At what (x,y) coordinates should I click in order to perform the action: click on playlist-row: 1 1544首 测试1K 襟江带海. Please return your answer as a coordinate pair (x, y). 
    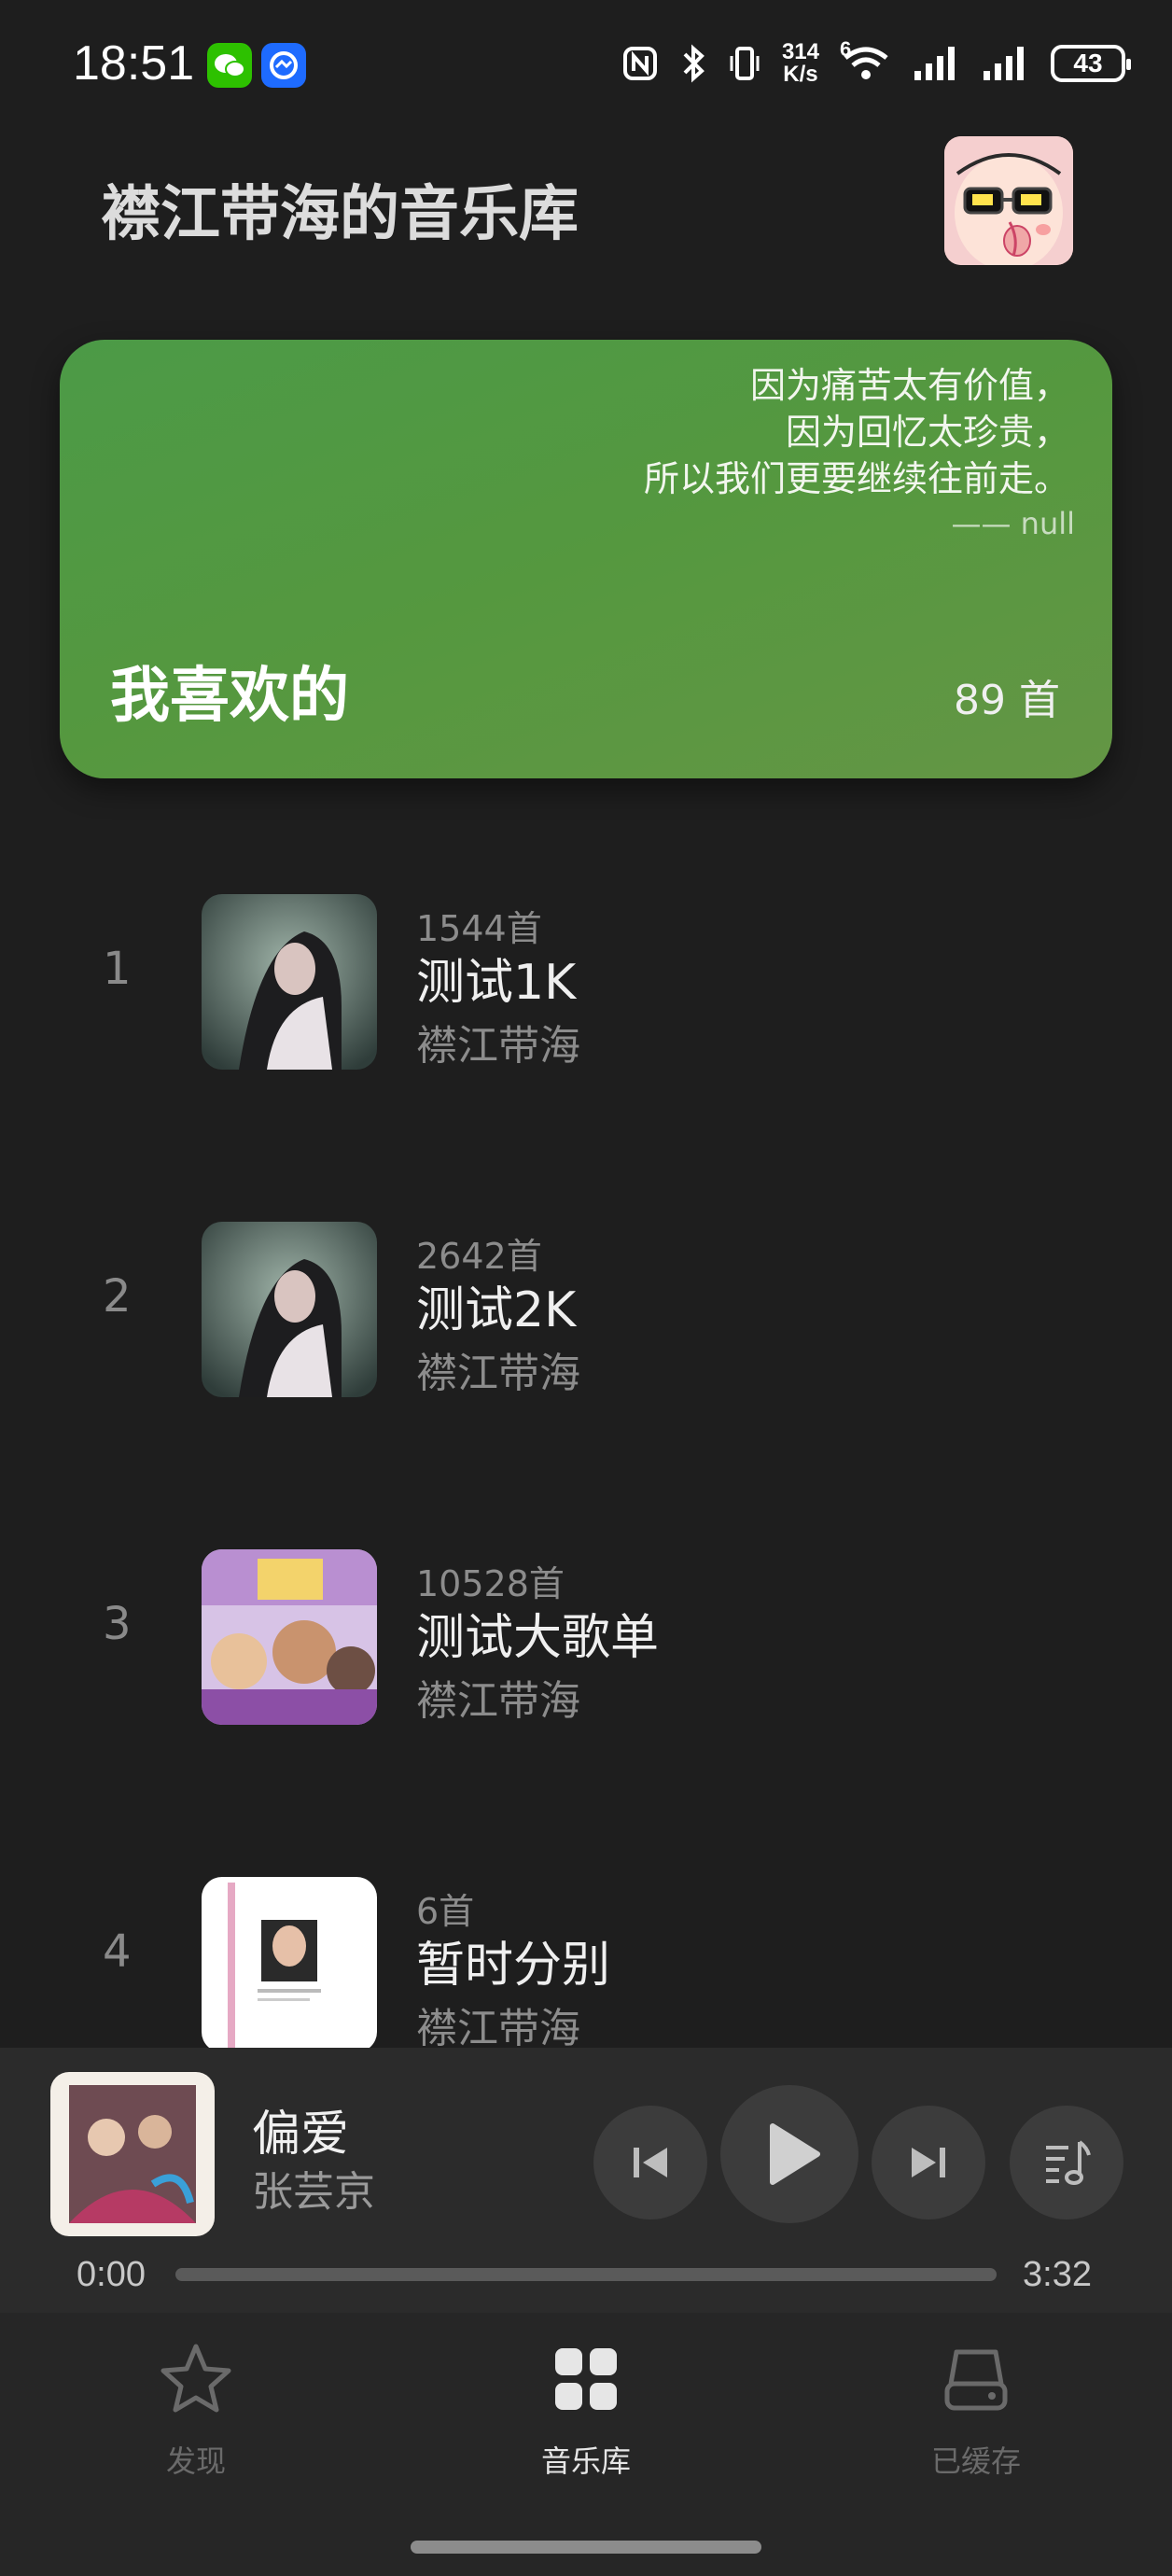
    Looking at the image, I should click on (586, 980).